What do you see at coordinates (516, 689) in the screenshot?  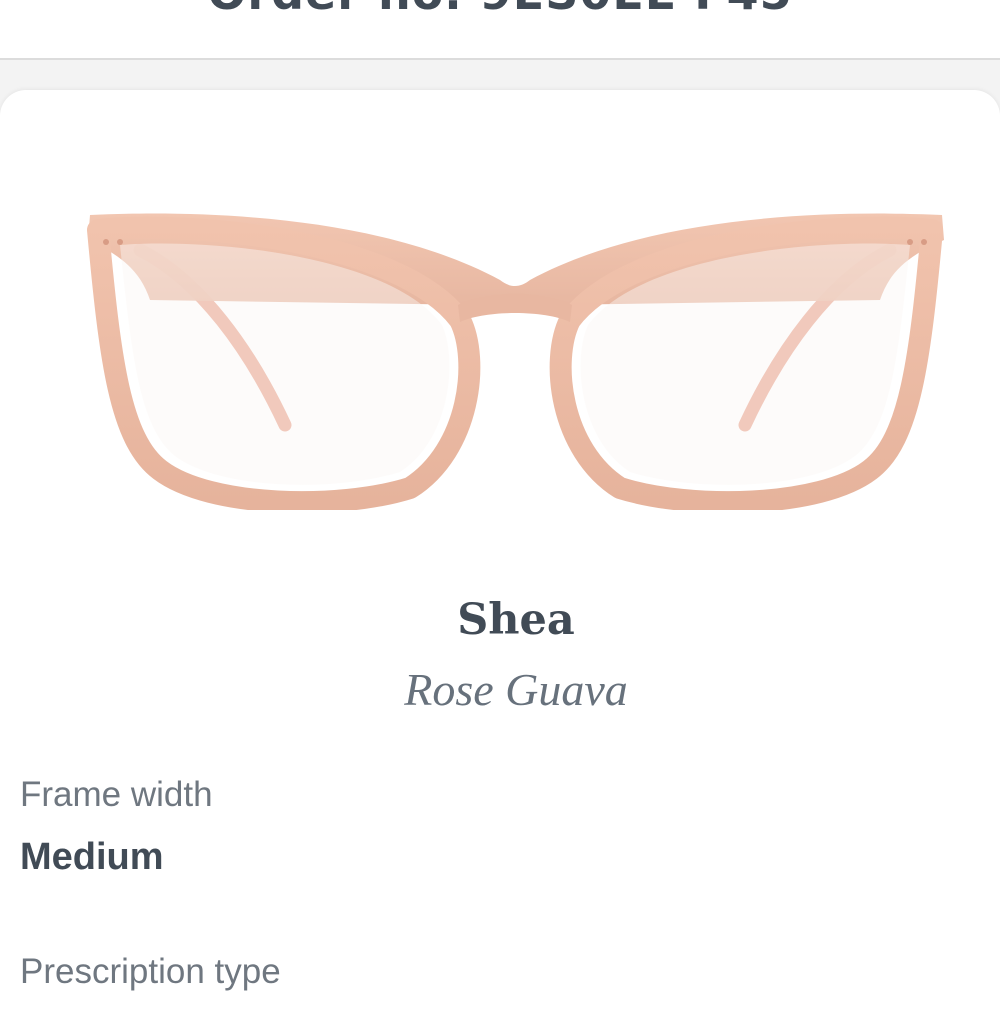 I see `product-color-name: Rose Guava` at bounding box center [516, 689].